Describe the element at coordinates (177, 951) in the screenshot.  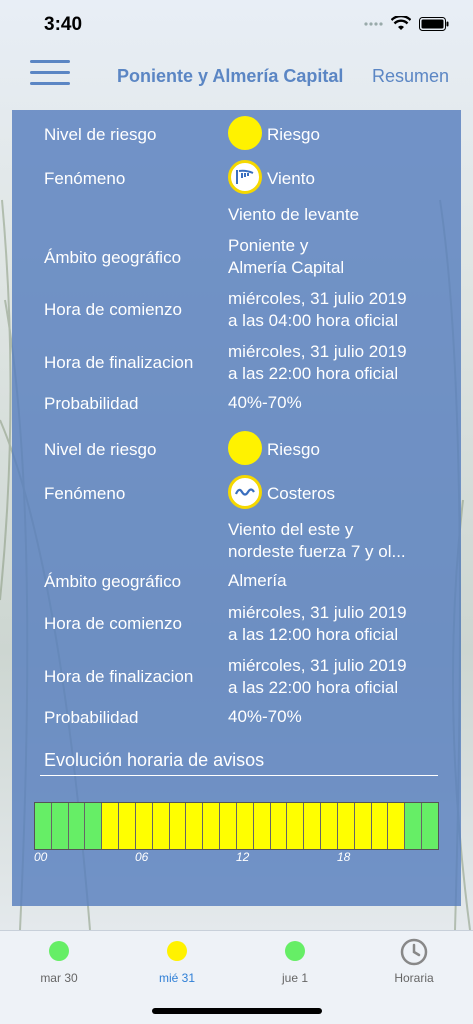
I see `yellow-dot-icon` at that location.